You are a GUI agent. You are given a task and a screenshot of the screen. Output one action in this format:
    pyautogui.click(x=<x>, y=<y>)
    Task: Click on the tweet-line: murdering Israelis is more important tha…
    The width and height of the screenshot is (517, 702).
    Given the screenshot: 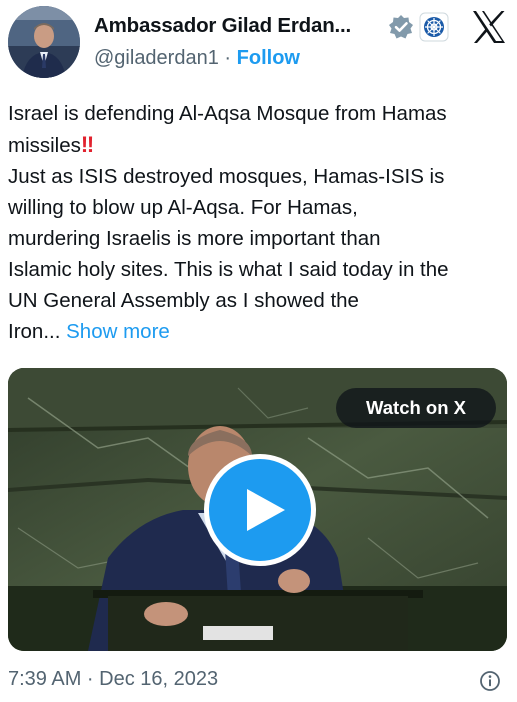 What is the action you would take?
    pyautogui.click(x=194, y=238)
    